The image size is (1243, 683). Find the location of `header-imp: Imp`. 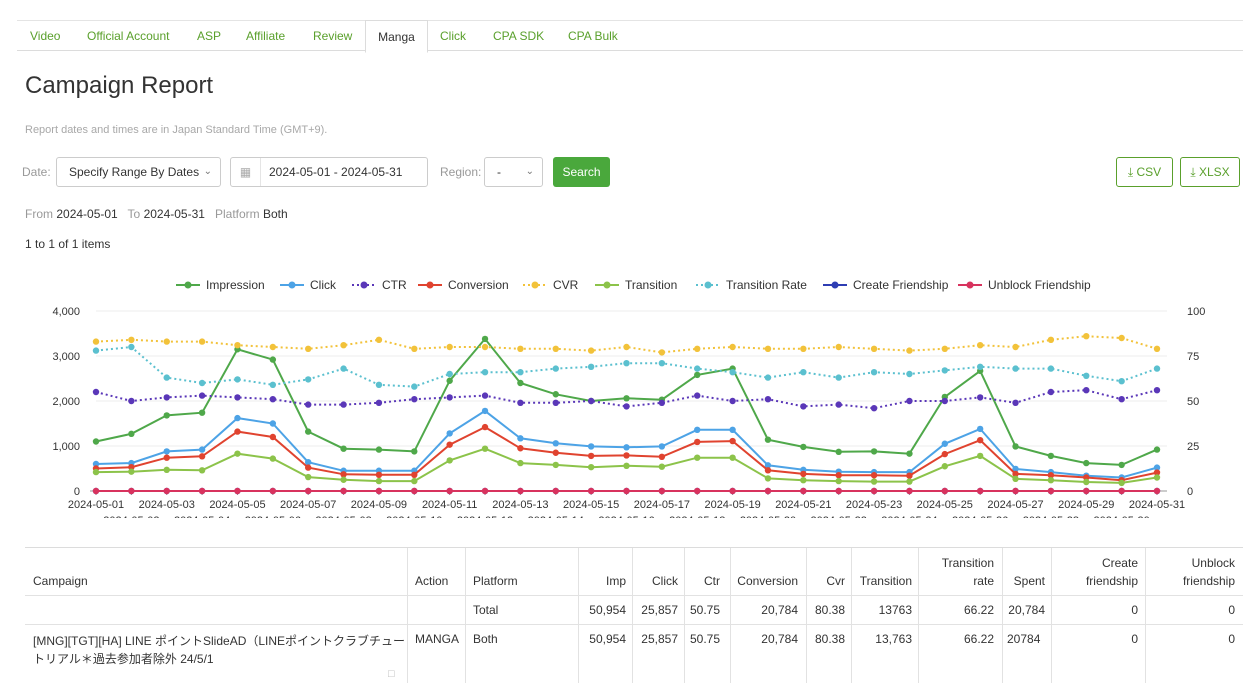

header-imp: Imp is located at coordinates (595, 581).